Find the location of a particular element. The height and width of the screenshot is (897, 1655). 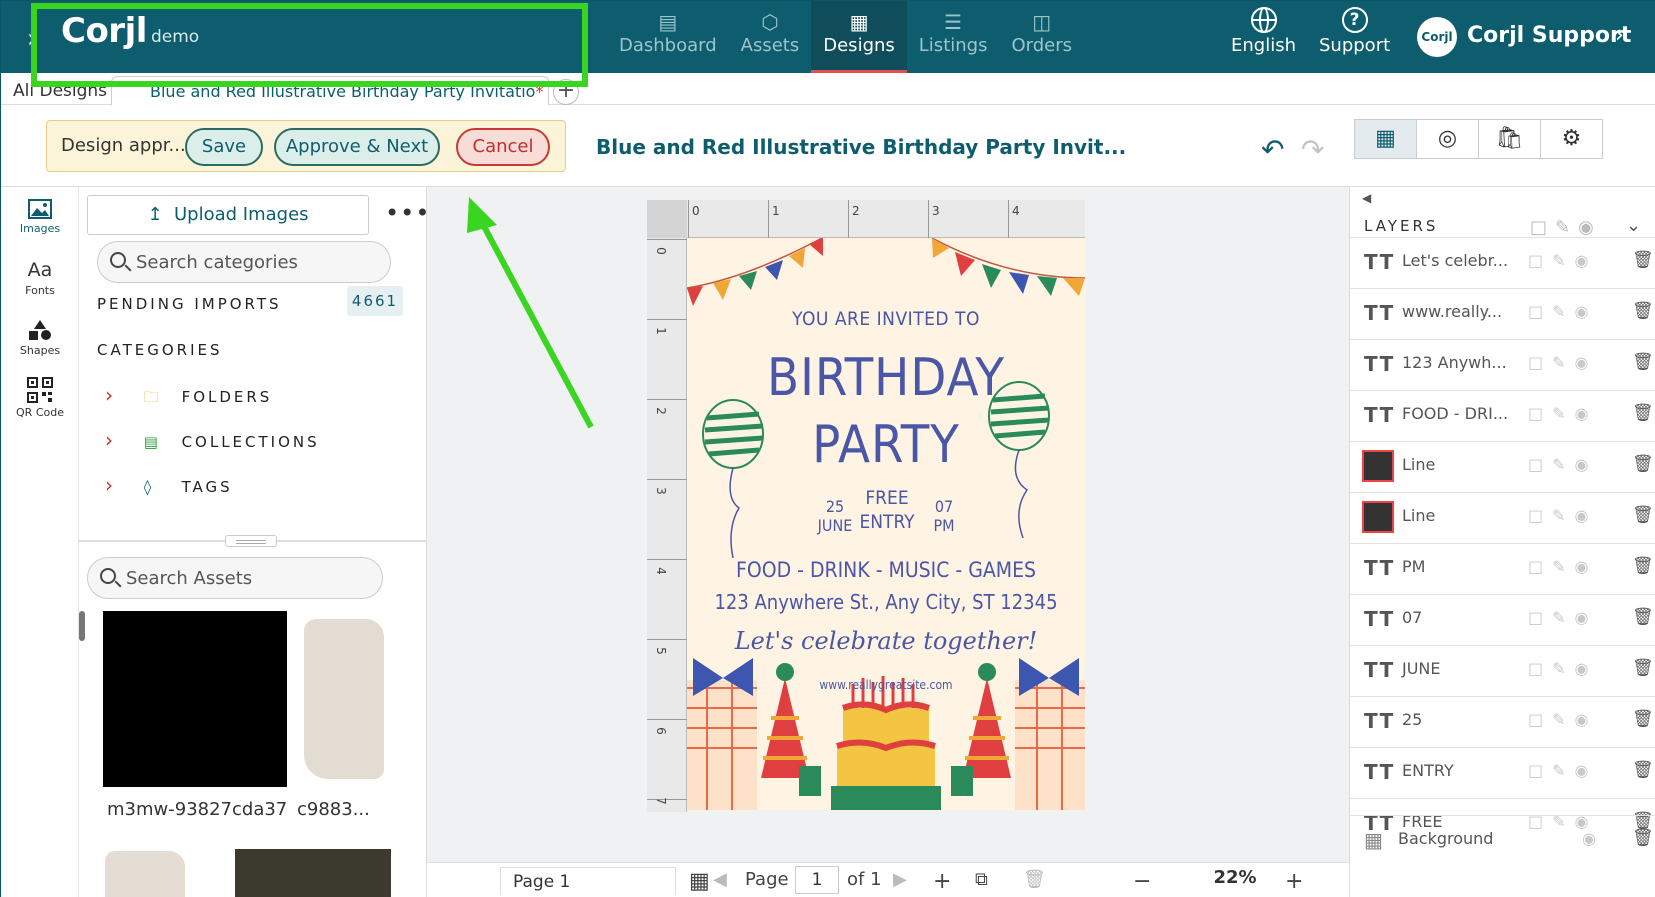

category-collections: › ▤ COLLECTIONS is located at coordinates (212, 440).